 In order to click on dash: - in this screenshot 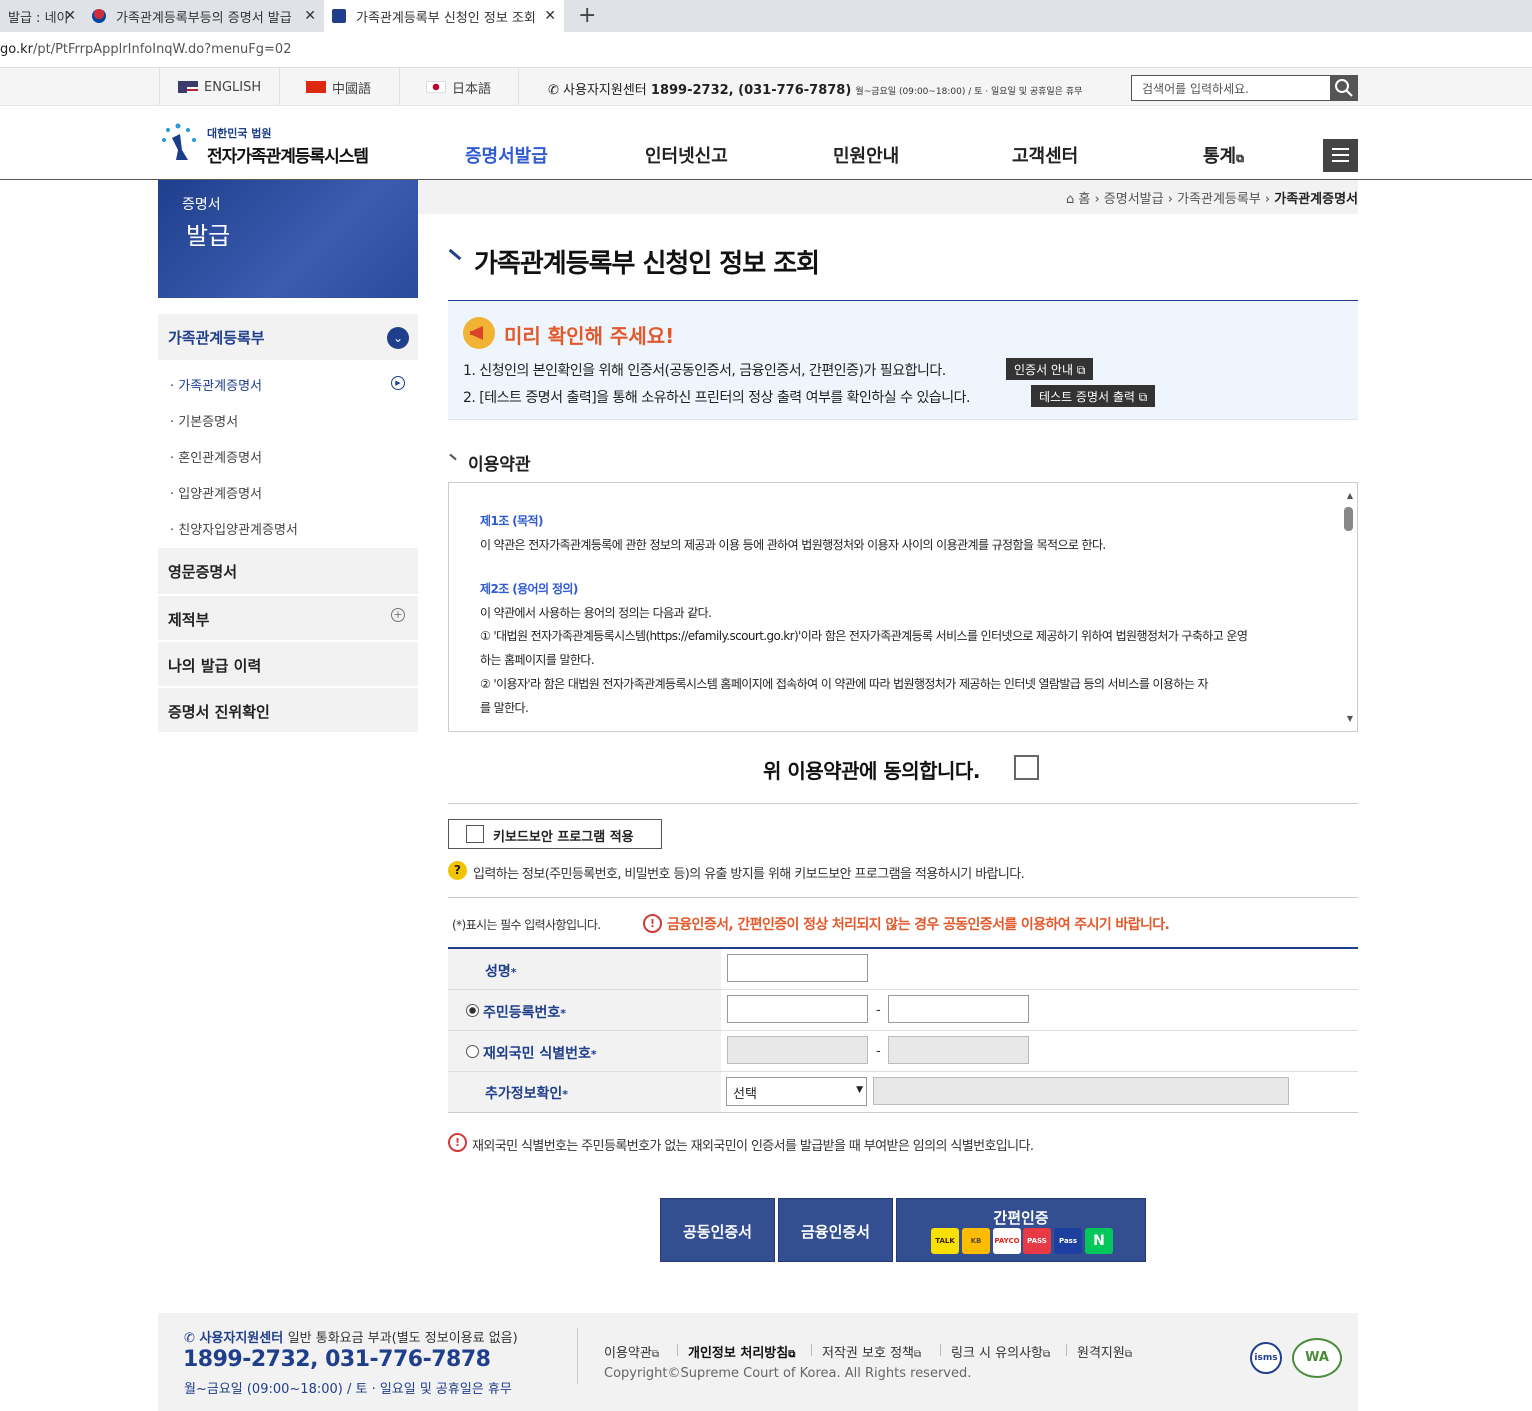, I will do `click(878, 1010)`.